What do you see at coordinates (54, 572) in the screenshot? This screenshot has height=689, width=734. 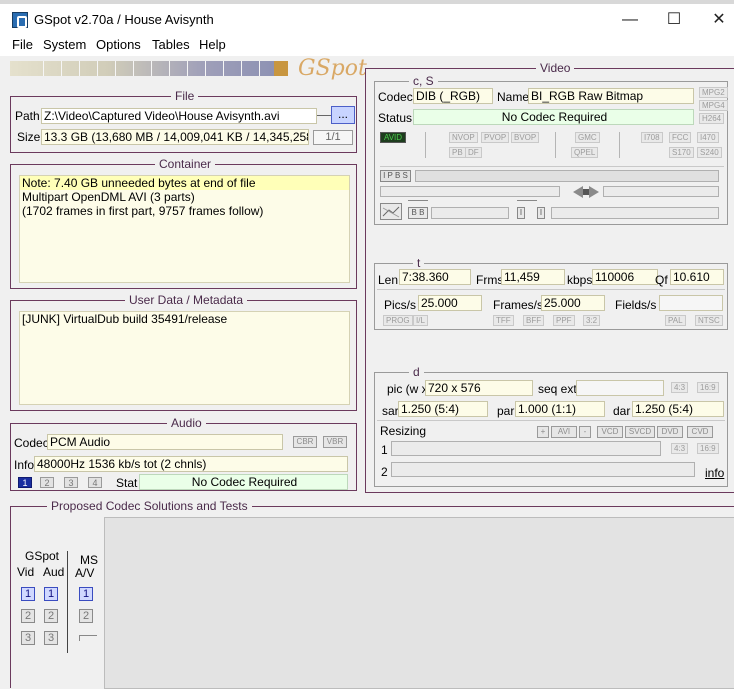 I see `aud-label: Aud` at bounding box center [54, 572].